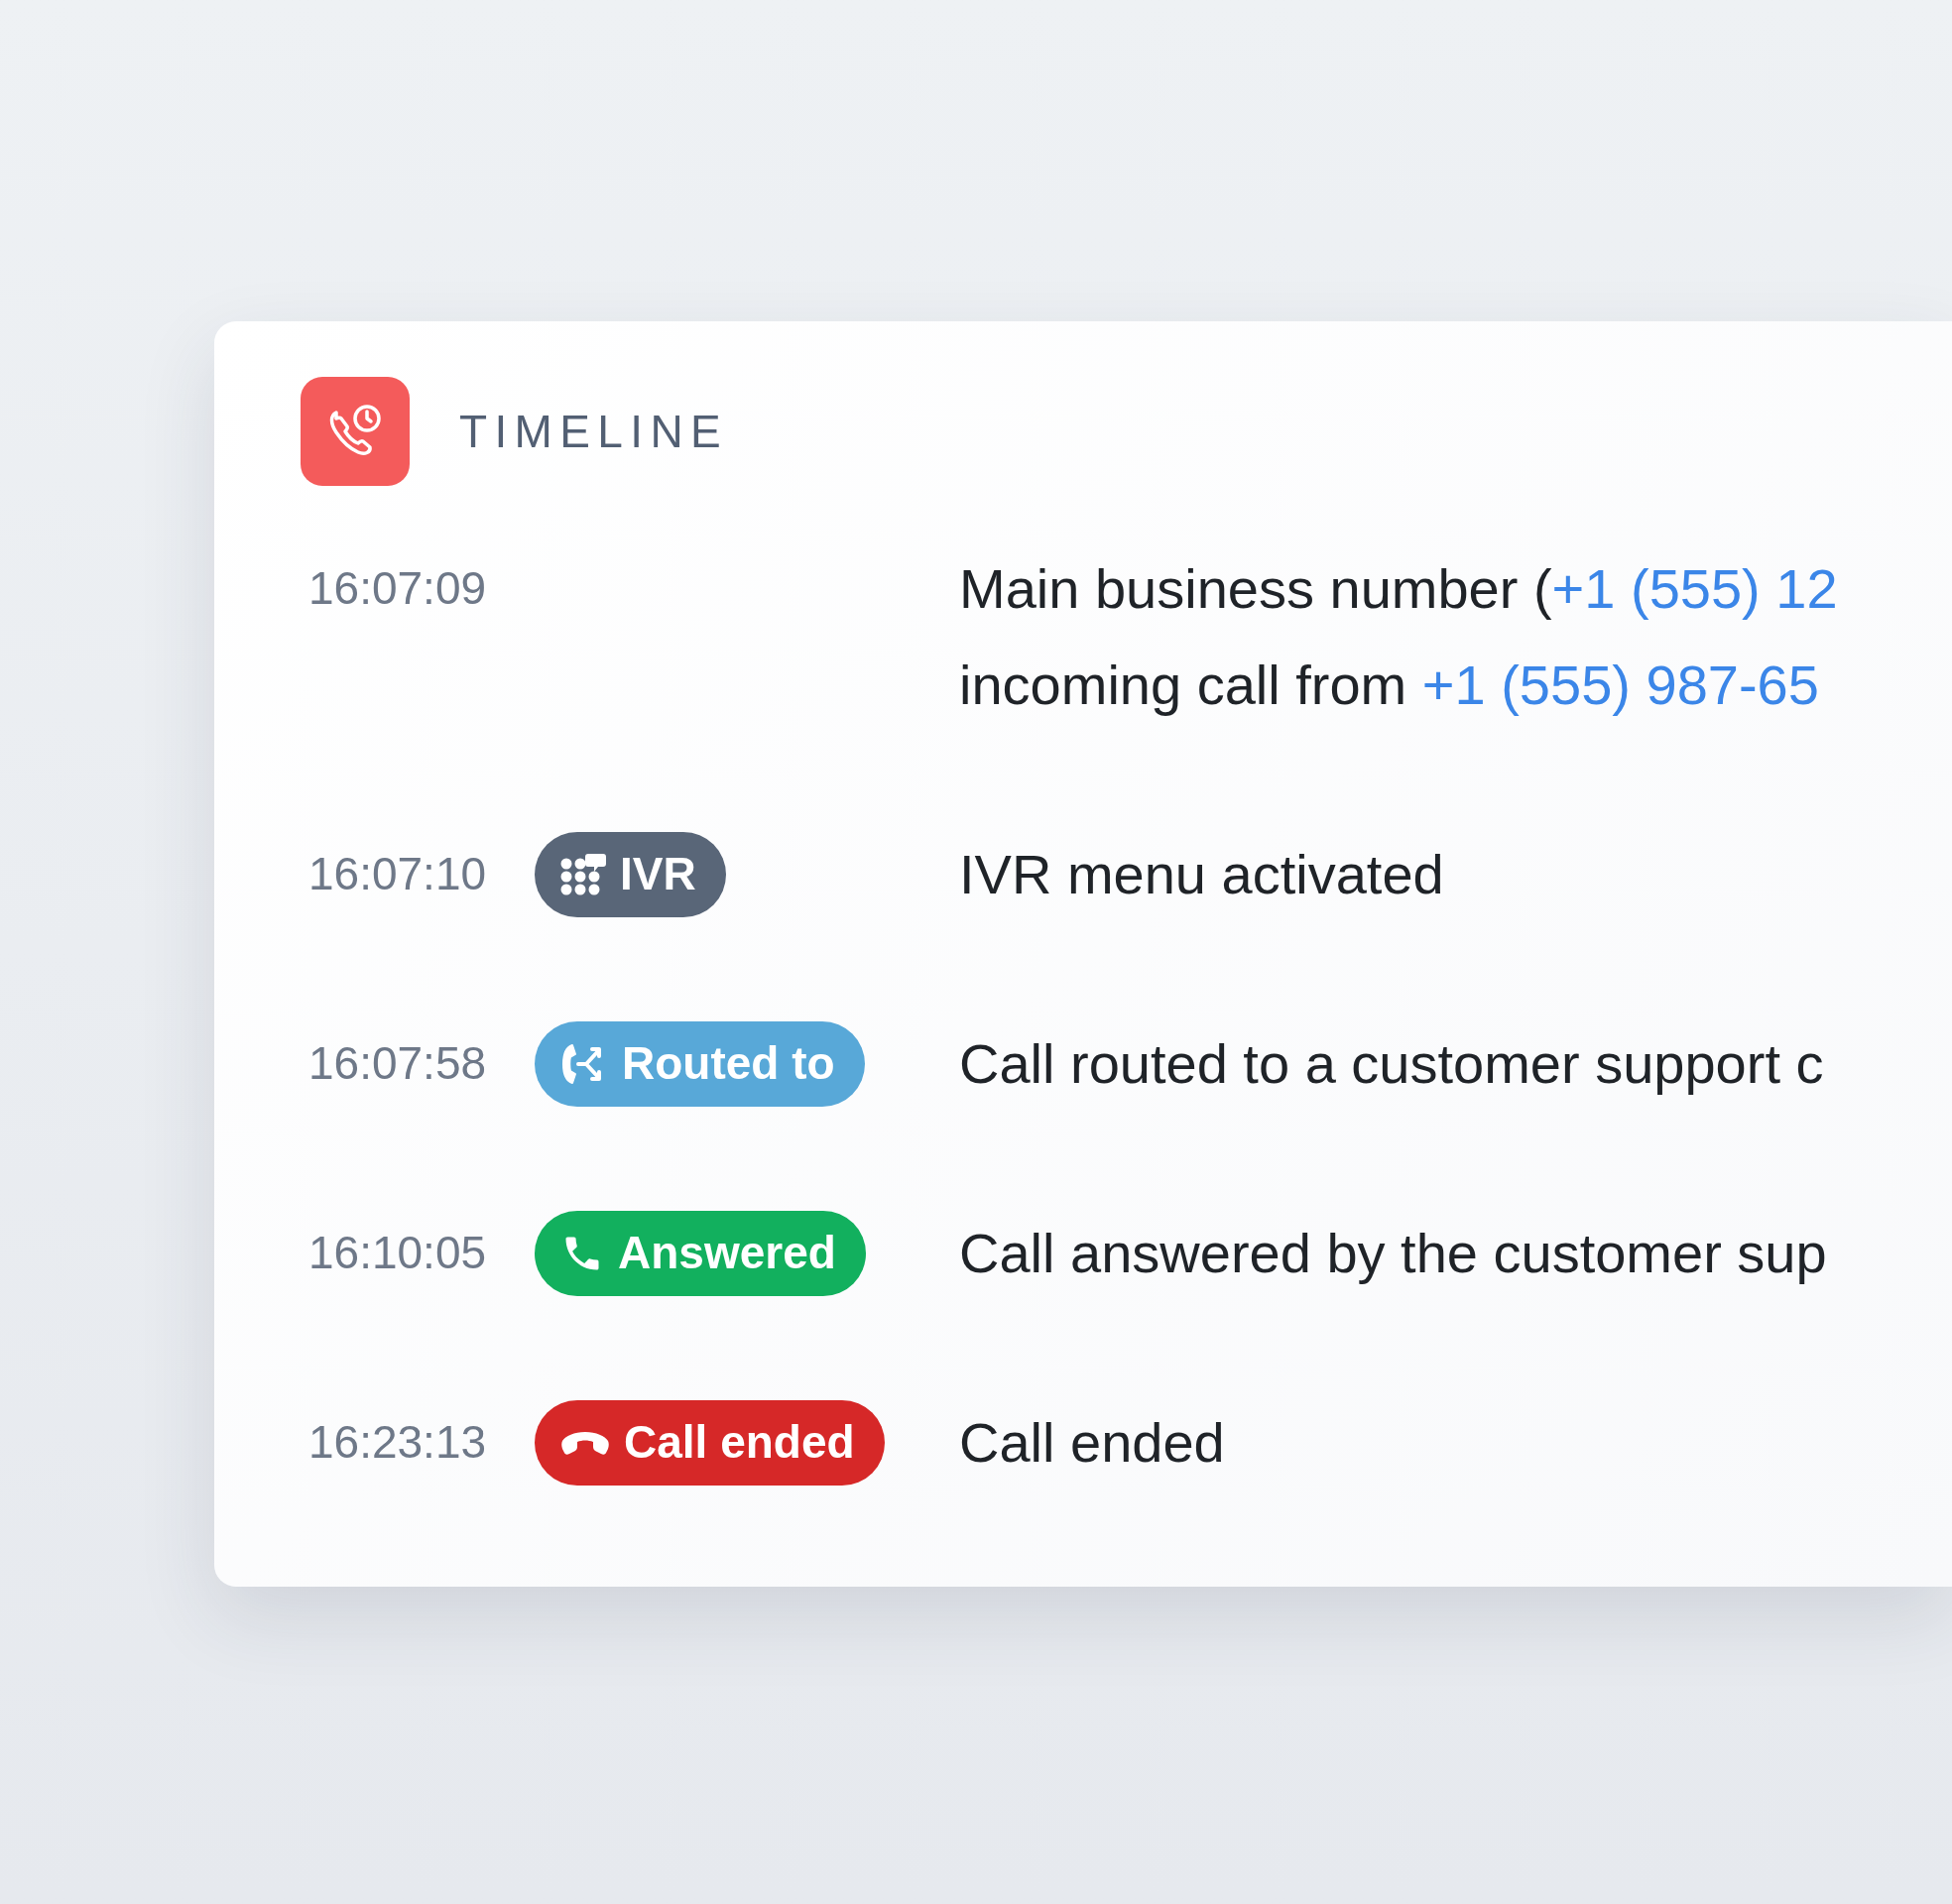 Image resolution: width=1952 pixels, height=1904 pixels. What do you see at coordinates (397, 1063) in the screenshot?
I see `event-time: 16:07:58` at bounding box center [397, 1063].